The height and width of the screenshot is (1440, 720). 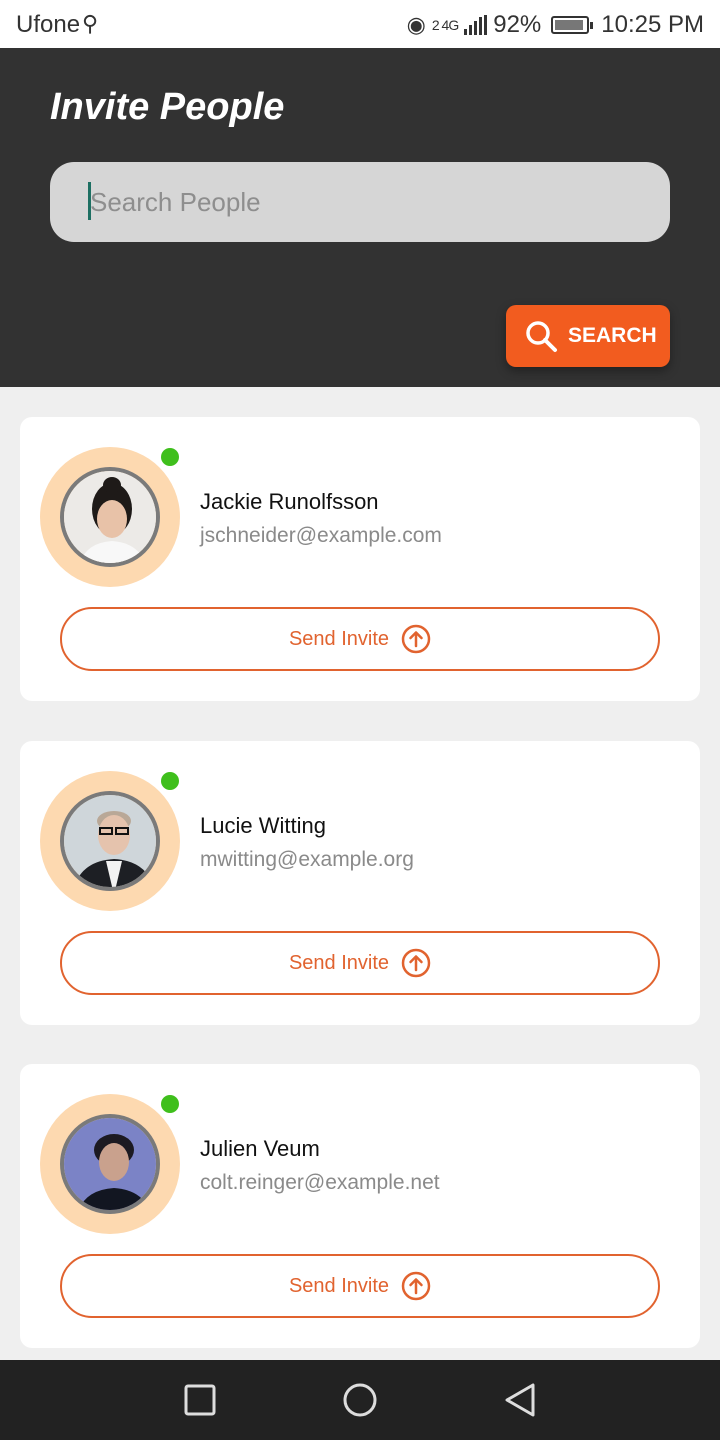 I want to click on status-right: ◉ 2 4G 92% 10:25 PM, so click(x=555, y=25).